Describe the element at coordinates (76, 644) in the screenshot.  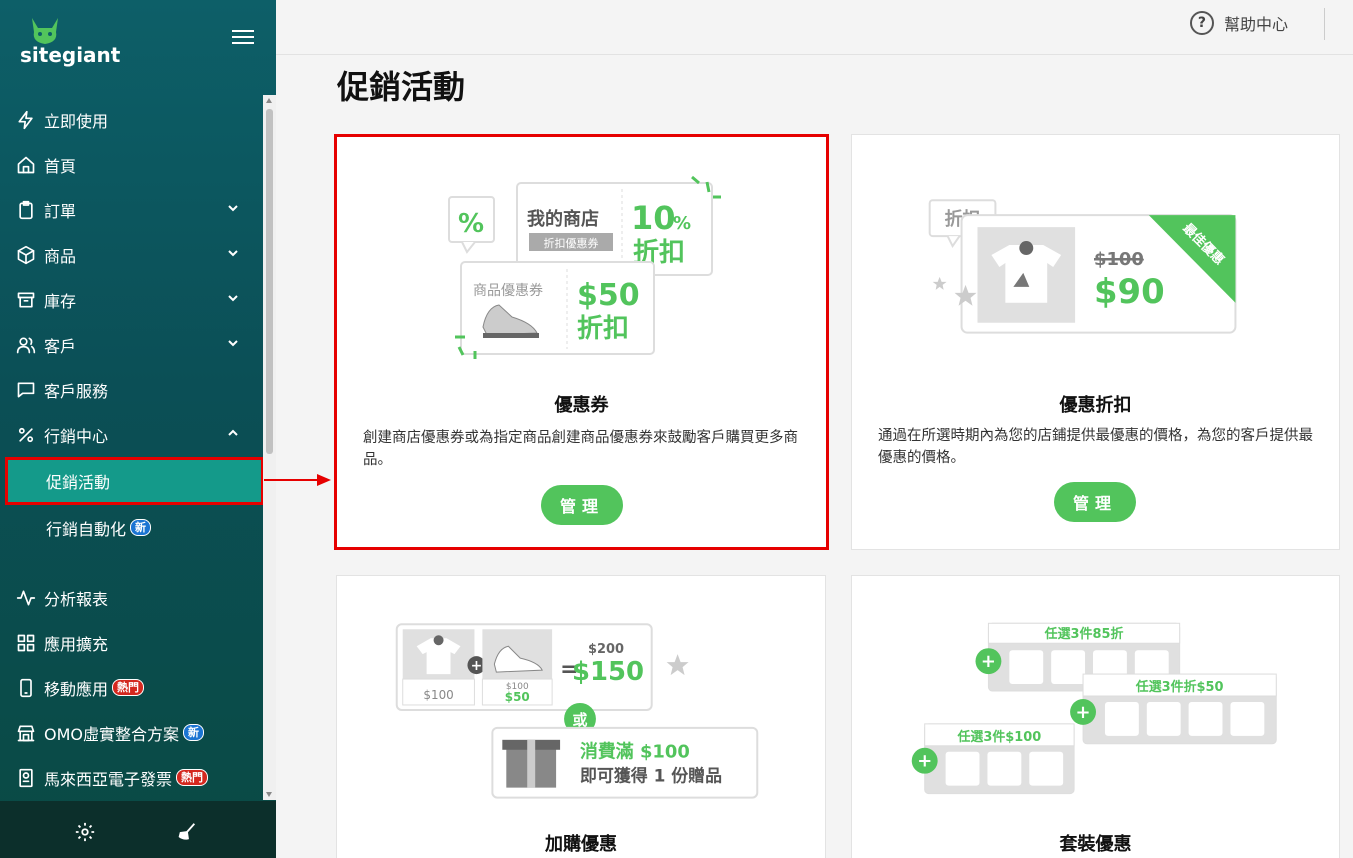
I see `sidebar-item-label: 應用擴充` at that location.